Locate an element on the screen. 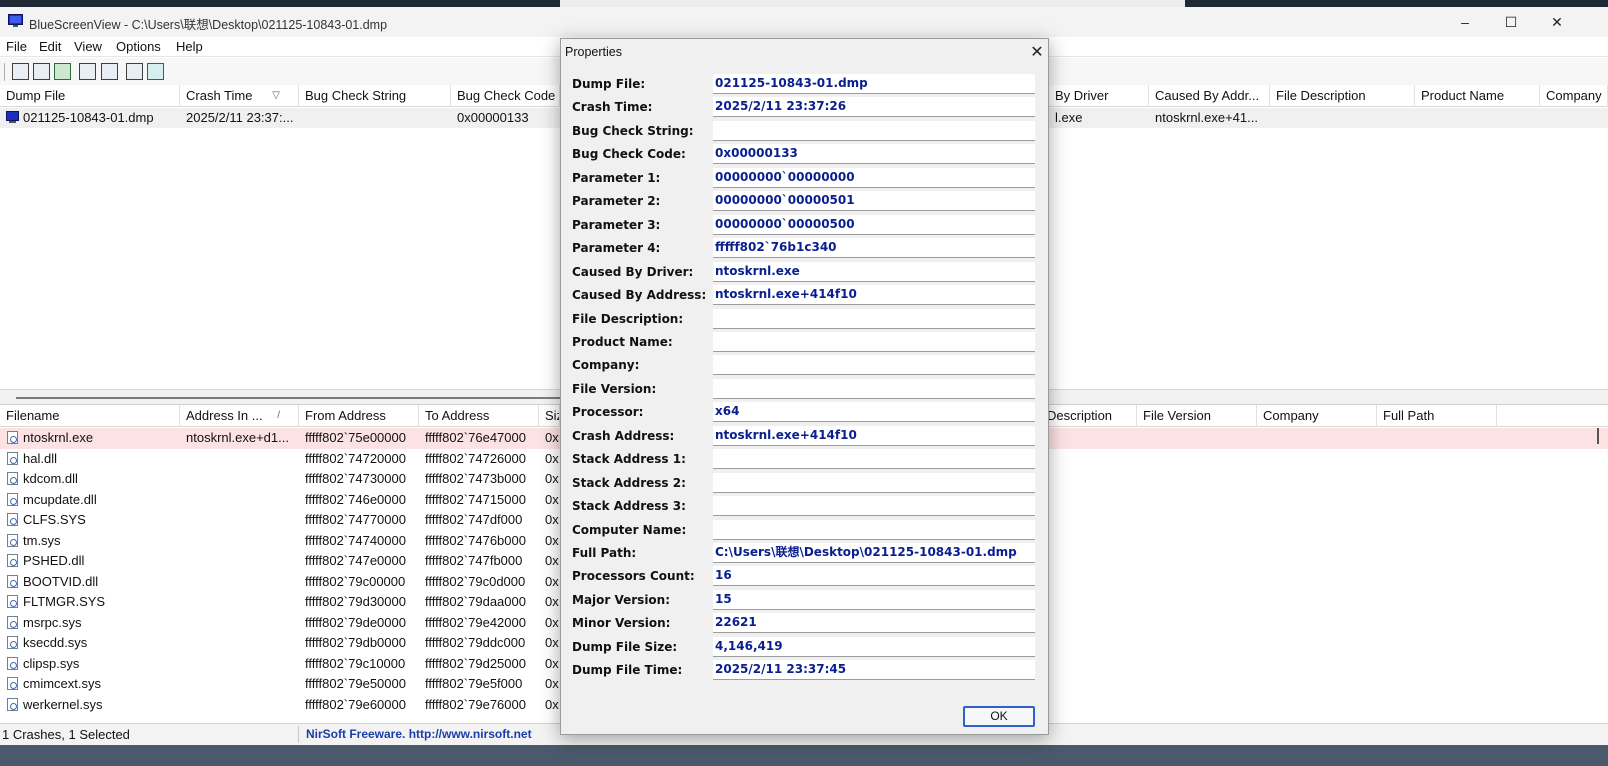  col-file-description: File Description is located at coordinates (1342, 96).